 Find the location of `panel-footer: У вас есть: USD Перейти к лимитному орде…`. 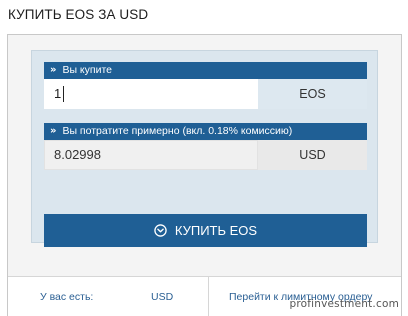

panel-footer: У вас есть: USD Перейти к лимитному орде… is located at coordinates (204, 296).